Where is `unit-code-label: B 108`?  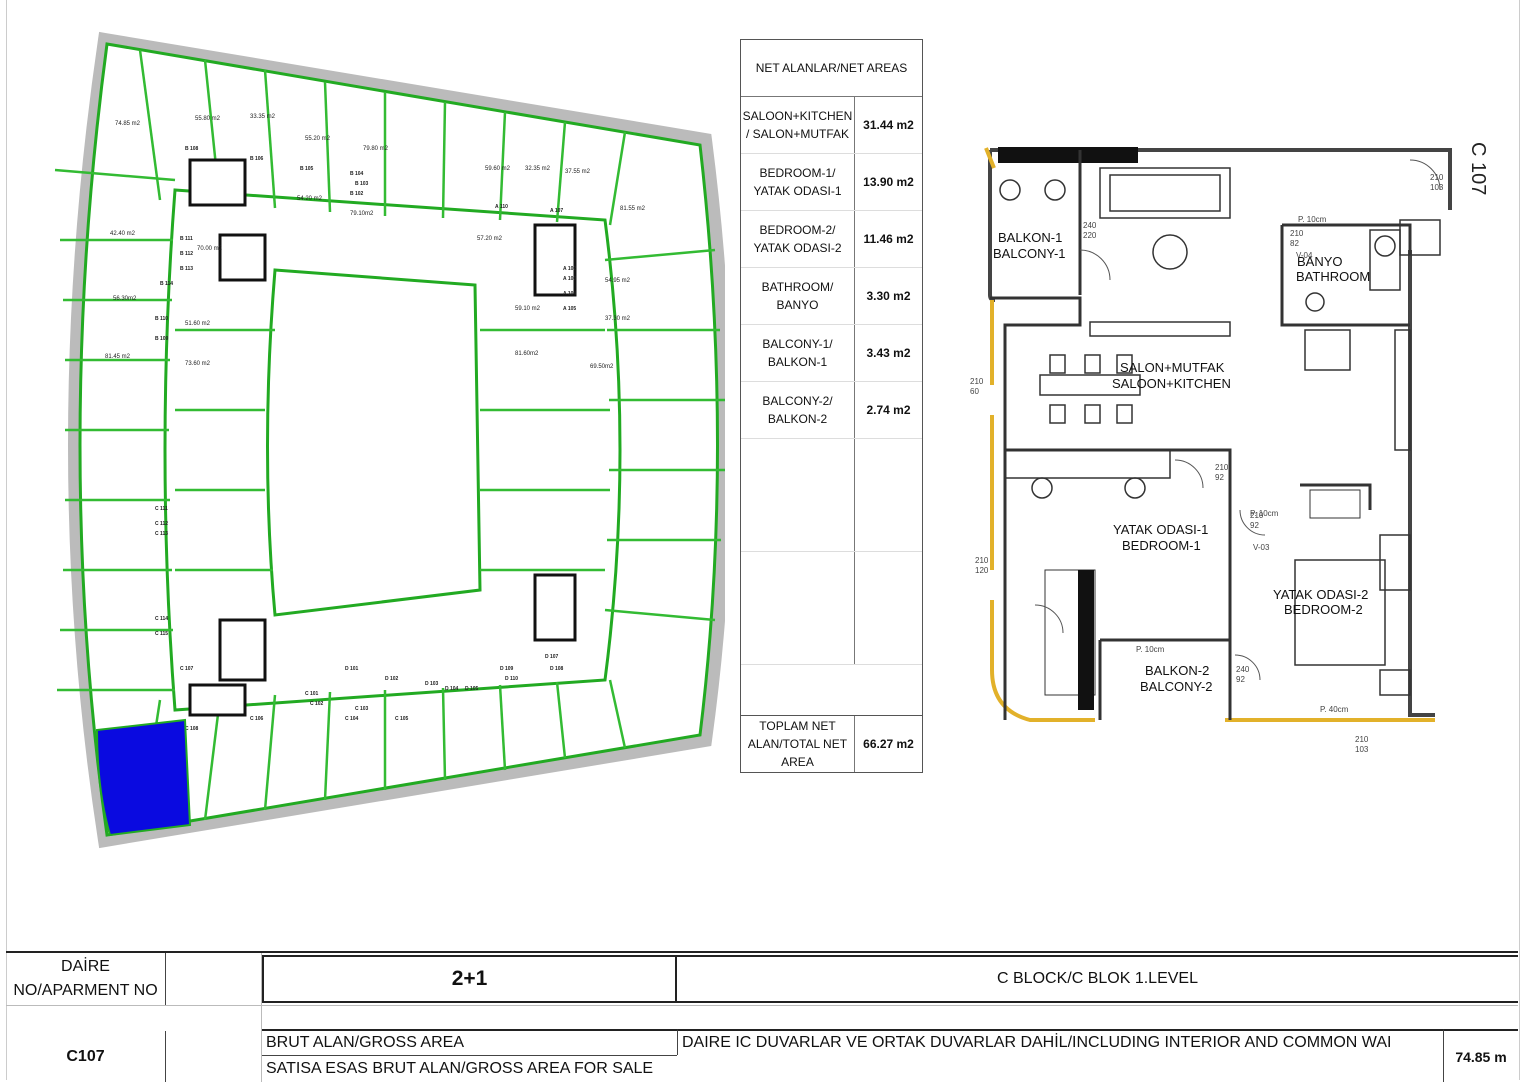
unit-code-label: B 108 is located at coordinates (192, 149).